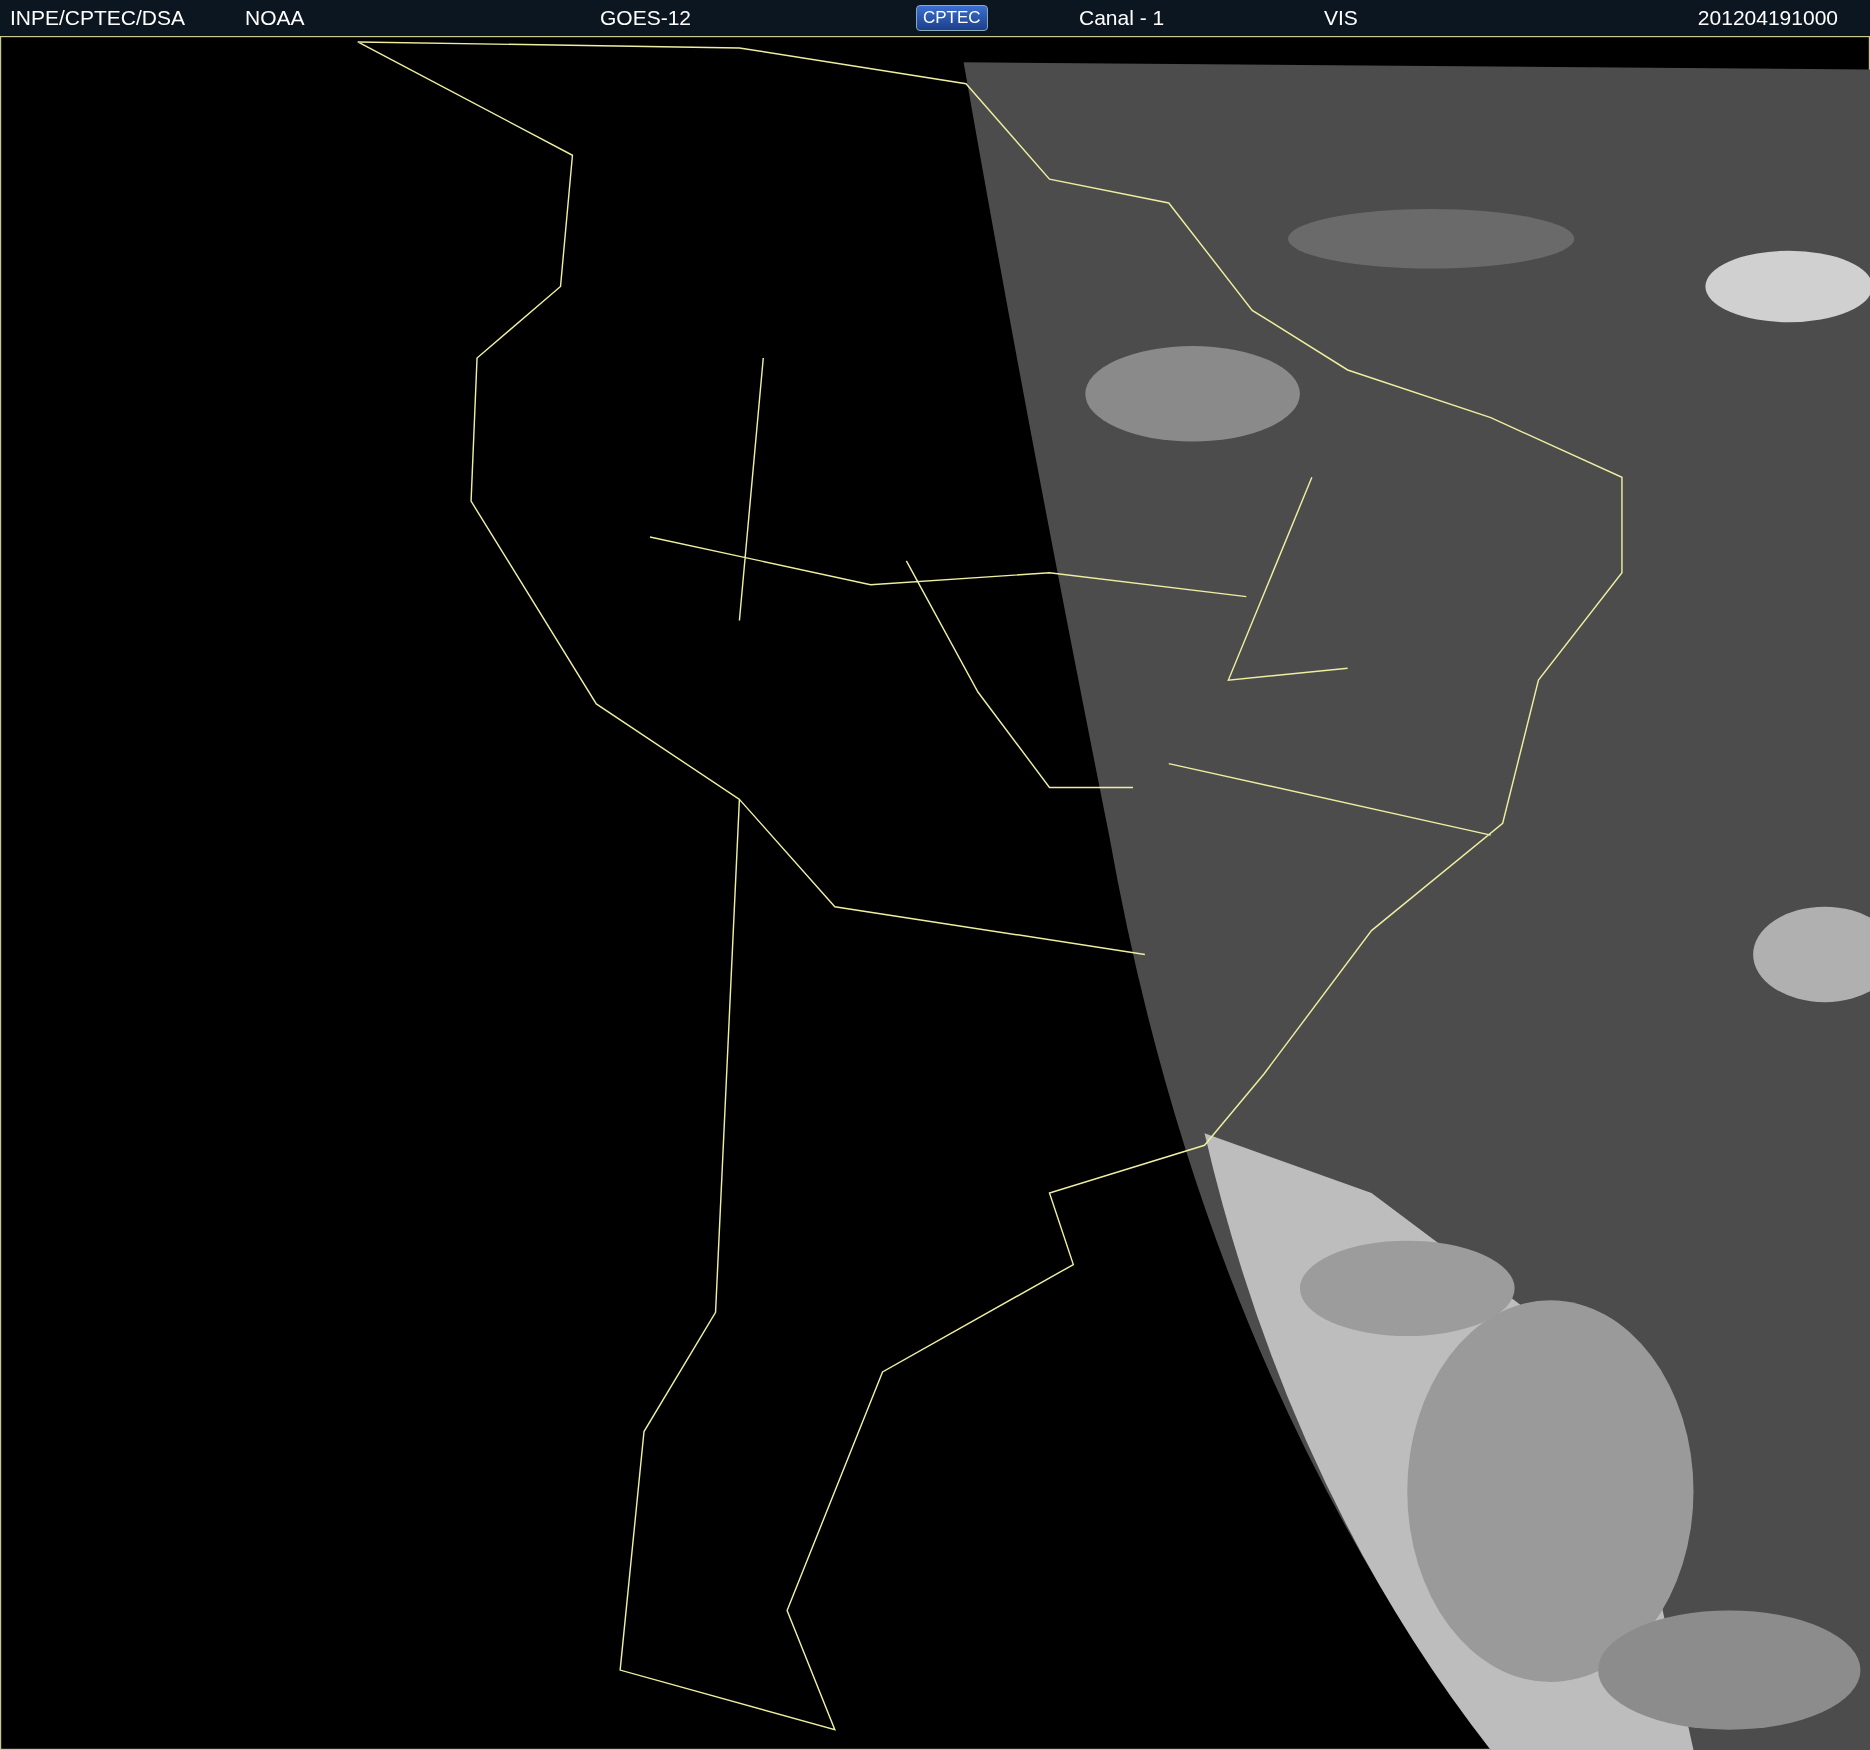 The width and height of the screenshot is (1870, 1750). What do you see at coordinates (1767, 18) in the screenshot?
I see `timestamp: 201204191000` at bounding box center [1767, 18].